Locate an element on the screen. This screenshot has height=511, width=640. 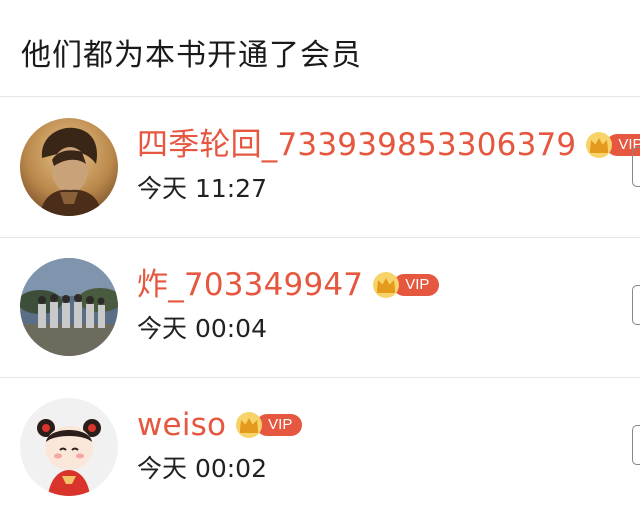
member-username: 炸_703349947 is located at coordinates (250, 285).